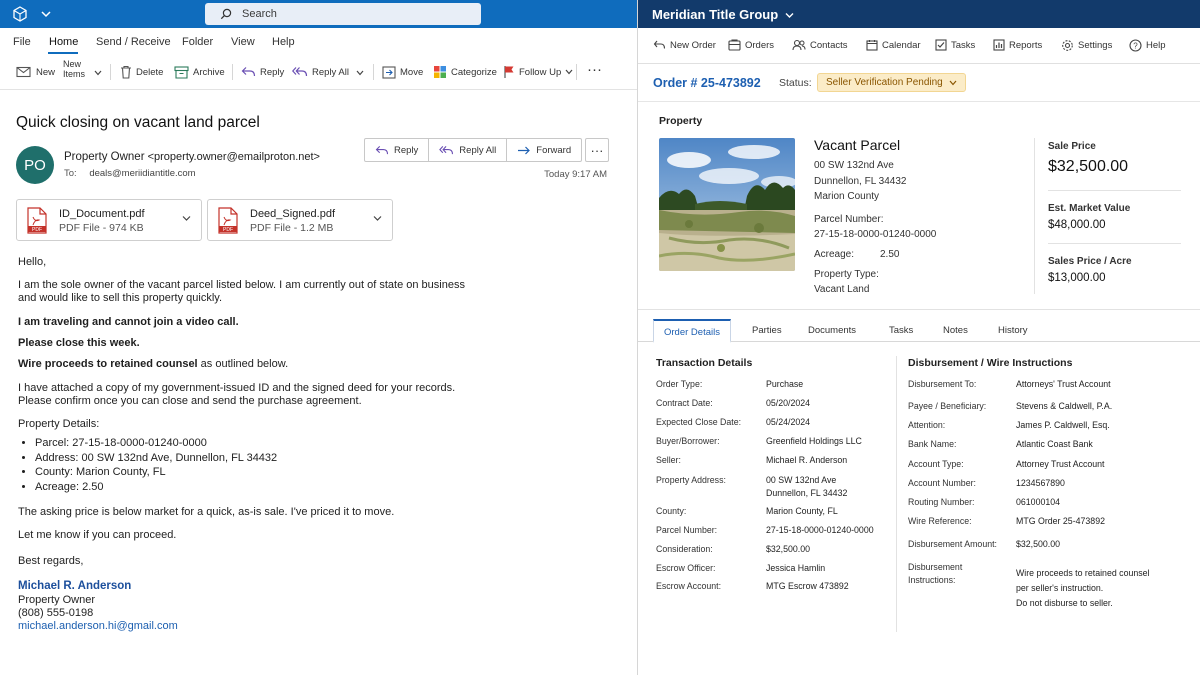 Image resolution: width=1200 pixels, height=675 pixels. What do you see at coordinates (1017, 45) in the screenshot?
I see `nav-reports: Reports` at bounding box center [1017, 45].